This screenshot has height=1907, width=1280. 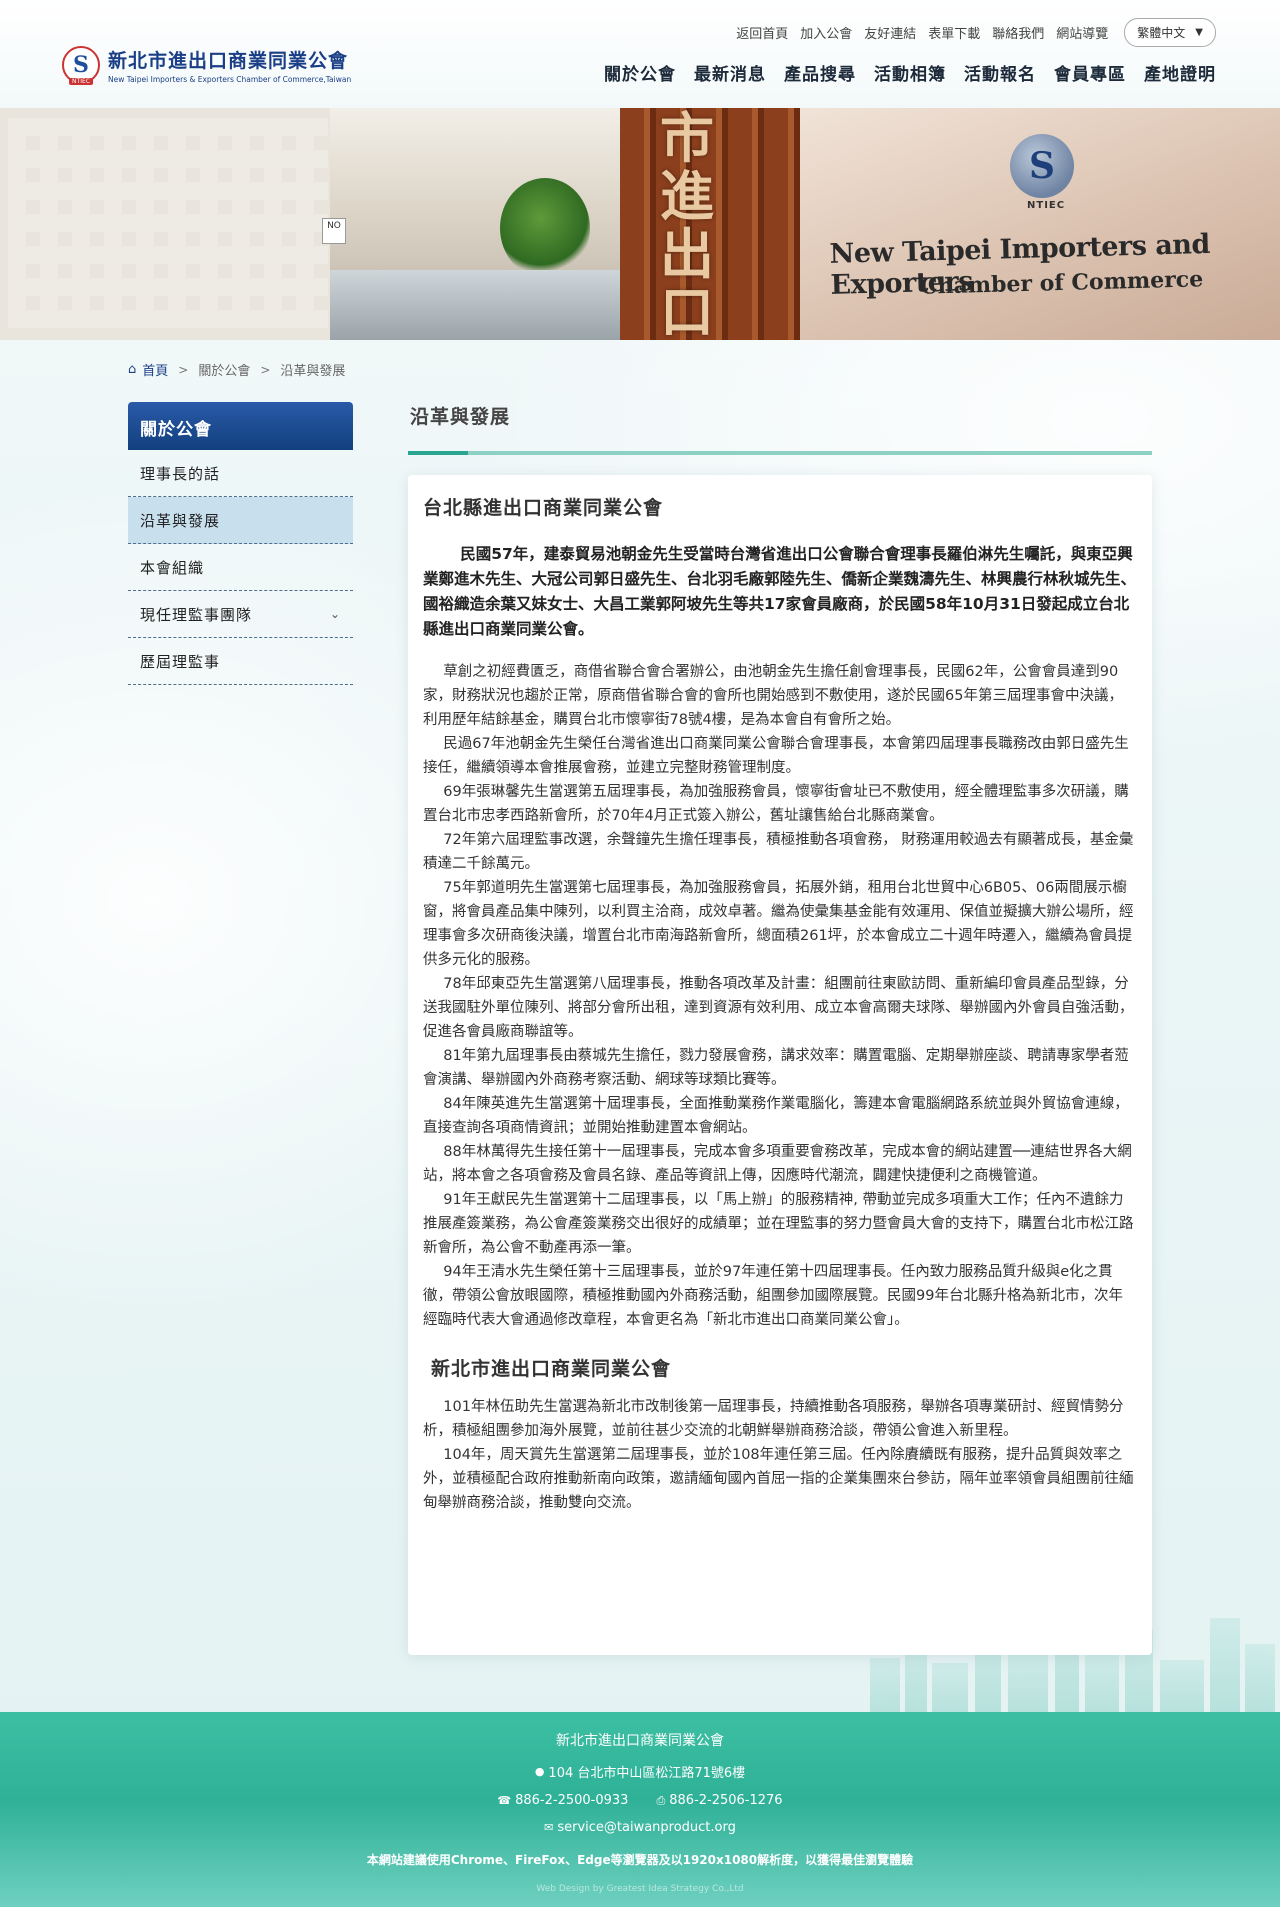 I want to click on footer-email-row: ✉ service@taiwanproduct.org, so click(x=640, y=1827).